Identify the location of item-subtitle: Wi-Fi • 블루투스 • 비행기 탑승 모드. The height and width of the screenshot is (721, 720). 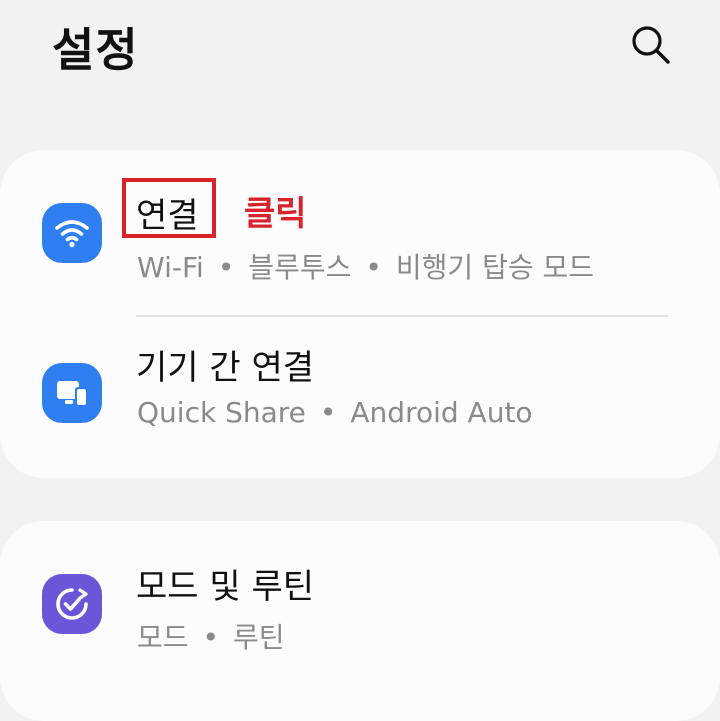
(365, 266).